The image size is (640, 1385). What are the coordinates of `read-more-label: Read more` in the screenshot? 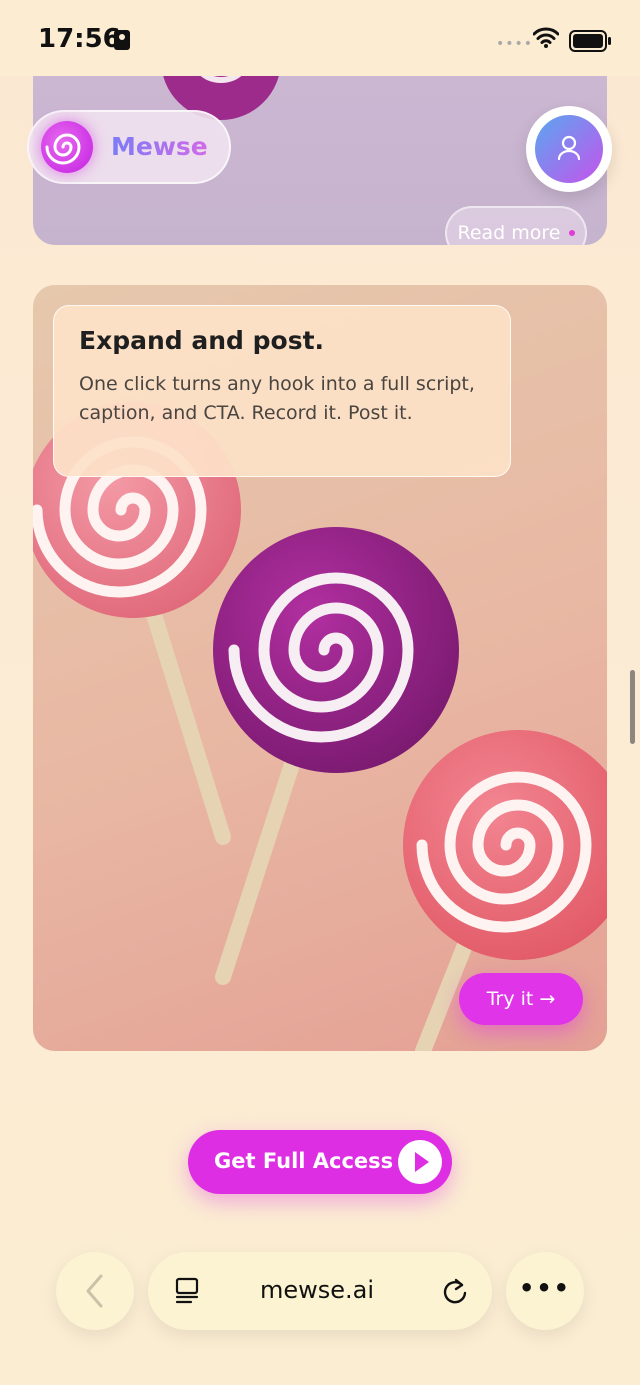 It's located at (509, 233).